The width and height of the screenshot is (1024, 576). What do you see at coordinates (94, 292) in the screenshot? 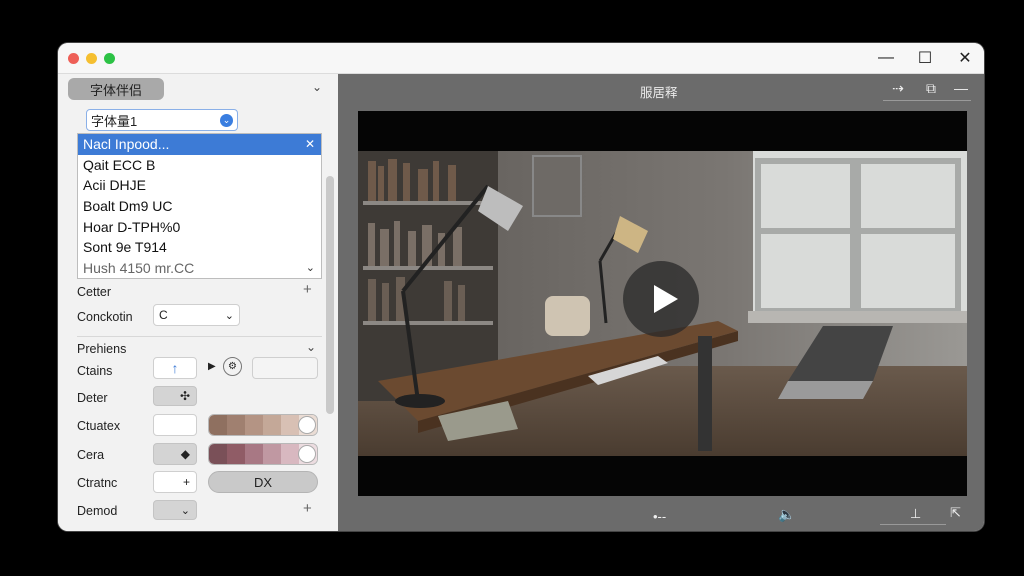
I see `cetter-label: Cetter` at bounding box center [94, 292].